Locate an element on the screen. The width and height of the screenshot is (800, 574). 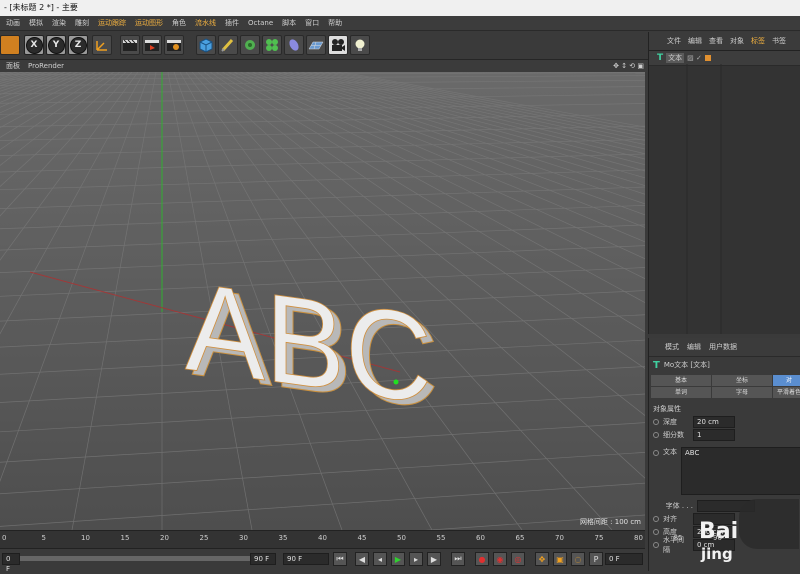
menu-item: Octane is located at coordinates (260, 23).